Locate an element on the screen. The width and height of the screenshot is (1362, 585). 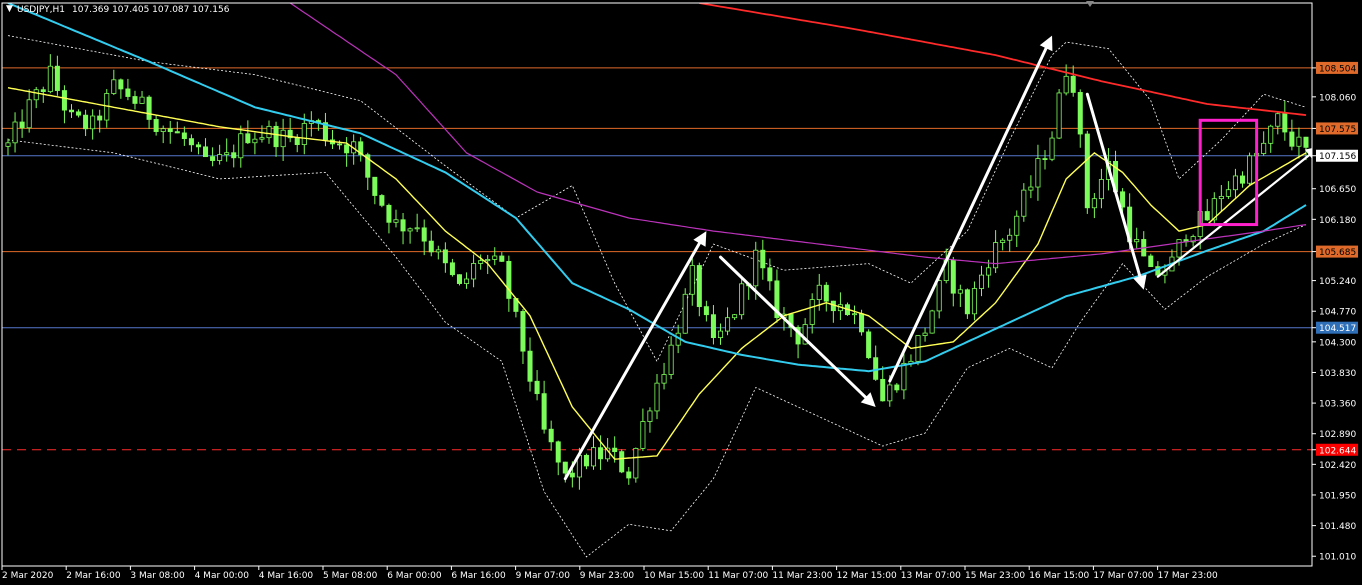
y-tick-label-4: 106.650 is located at coordinates (1337, 190).